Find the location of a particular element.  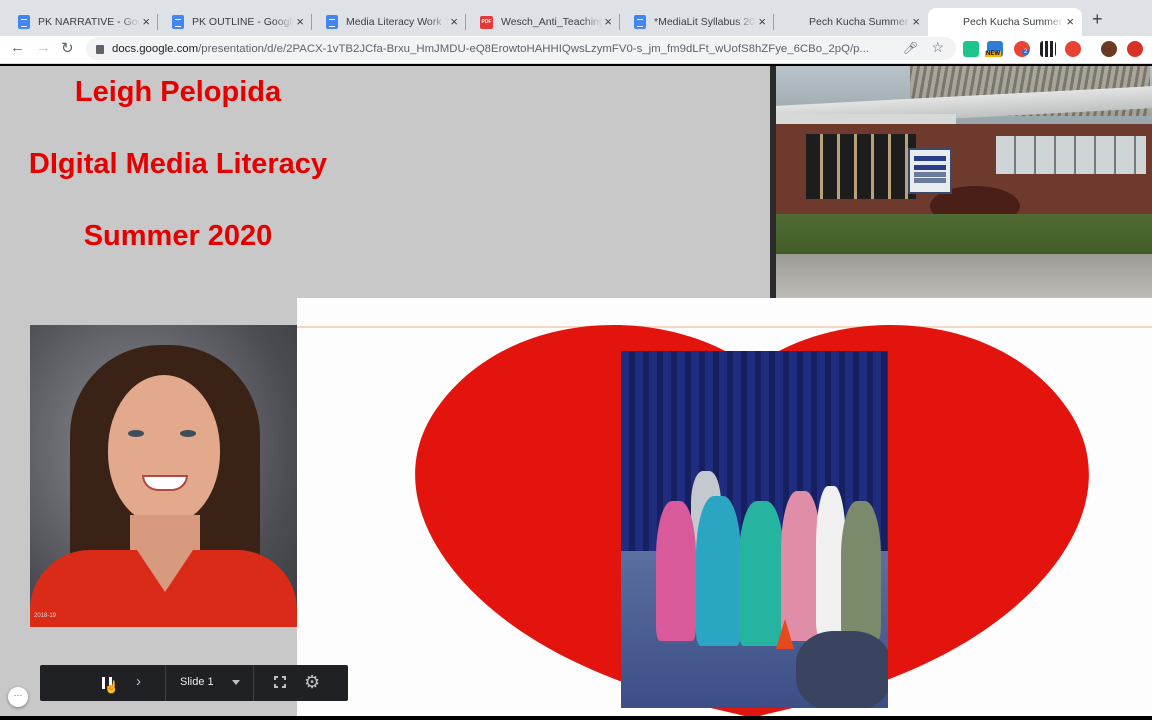

extension-green-icon is located at coordinates (971, 49).